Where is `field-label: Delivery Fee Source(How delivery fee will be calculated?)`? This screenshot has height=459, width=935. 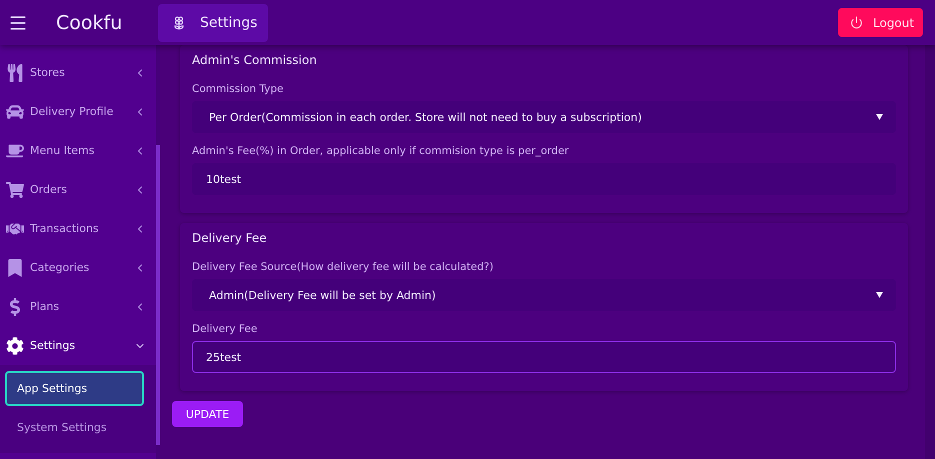
field-label: Delivery Fee Source(How delivery fee will be calculated?) is located at coordinates (343, 267).